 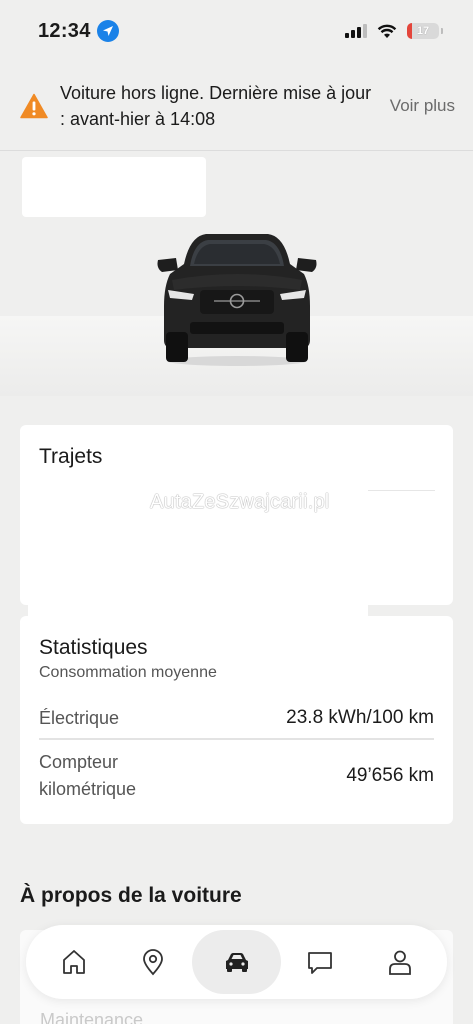 I want to click on stat-value-odometer: 49’656 km, so click(x=390, y=775).